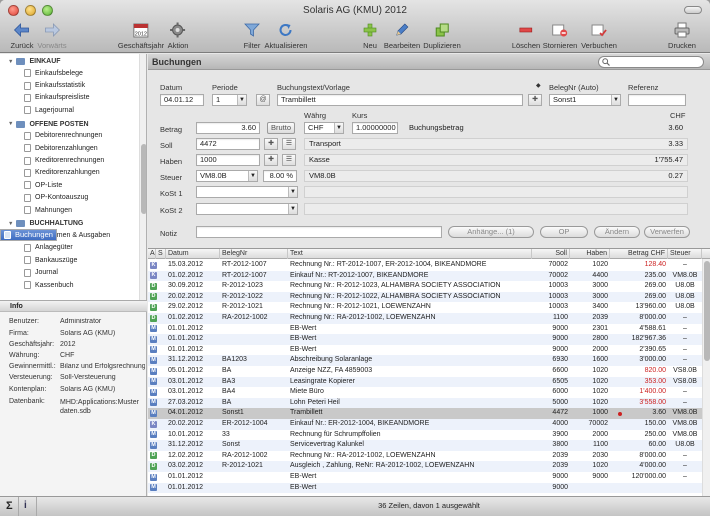 The width and height of the screenshot is (710, 516). Describe the element at coordinates (685, 254) in the screenshot. I see `column-header-steuer: Steuer` at that location.